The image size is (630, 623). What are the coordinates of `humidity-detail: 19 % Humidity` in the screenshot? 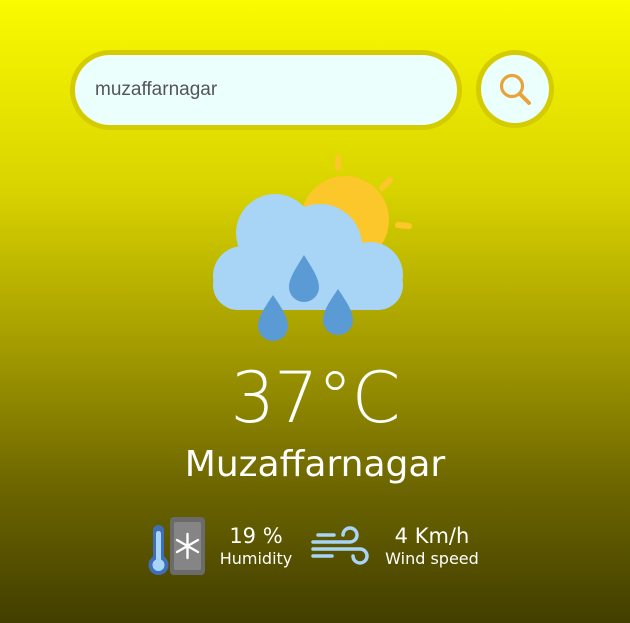 It's located at (220, 546).